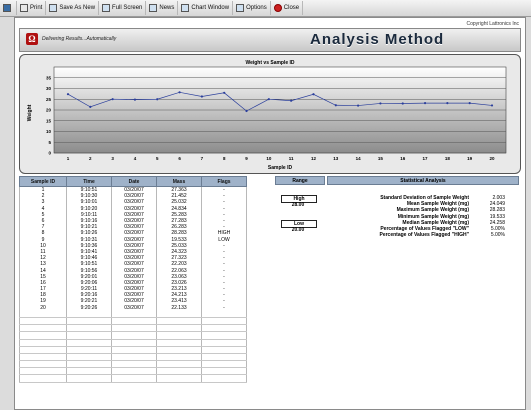  Describe the element at coordinates (157, 158) in the screenshot. I see `x-tick-label: 5` at that location.